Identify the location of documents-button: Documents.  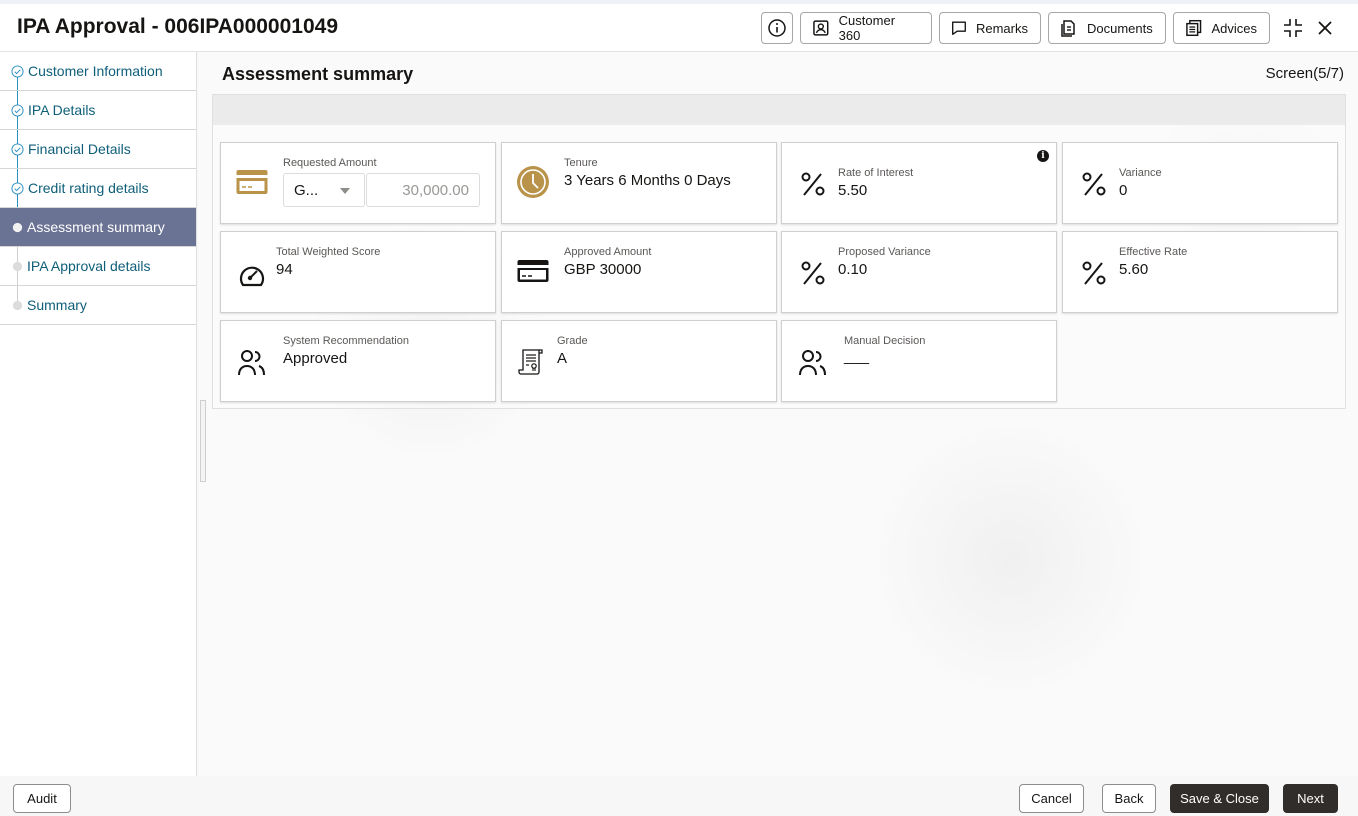
(1107, 28).